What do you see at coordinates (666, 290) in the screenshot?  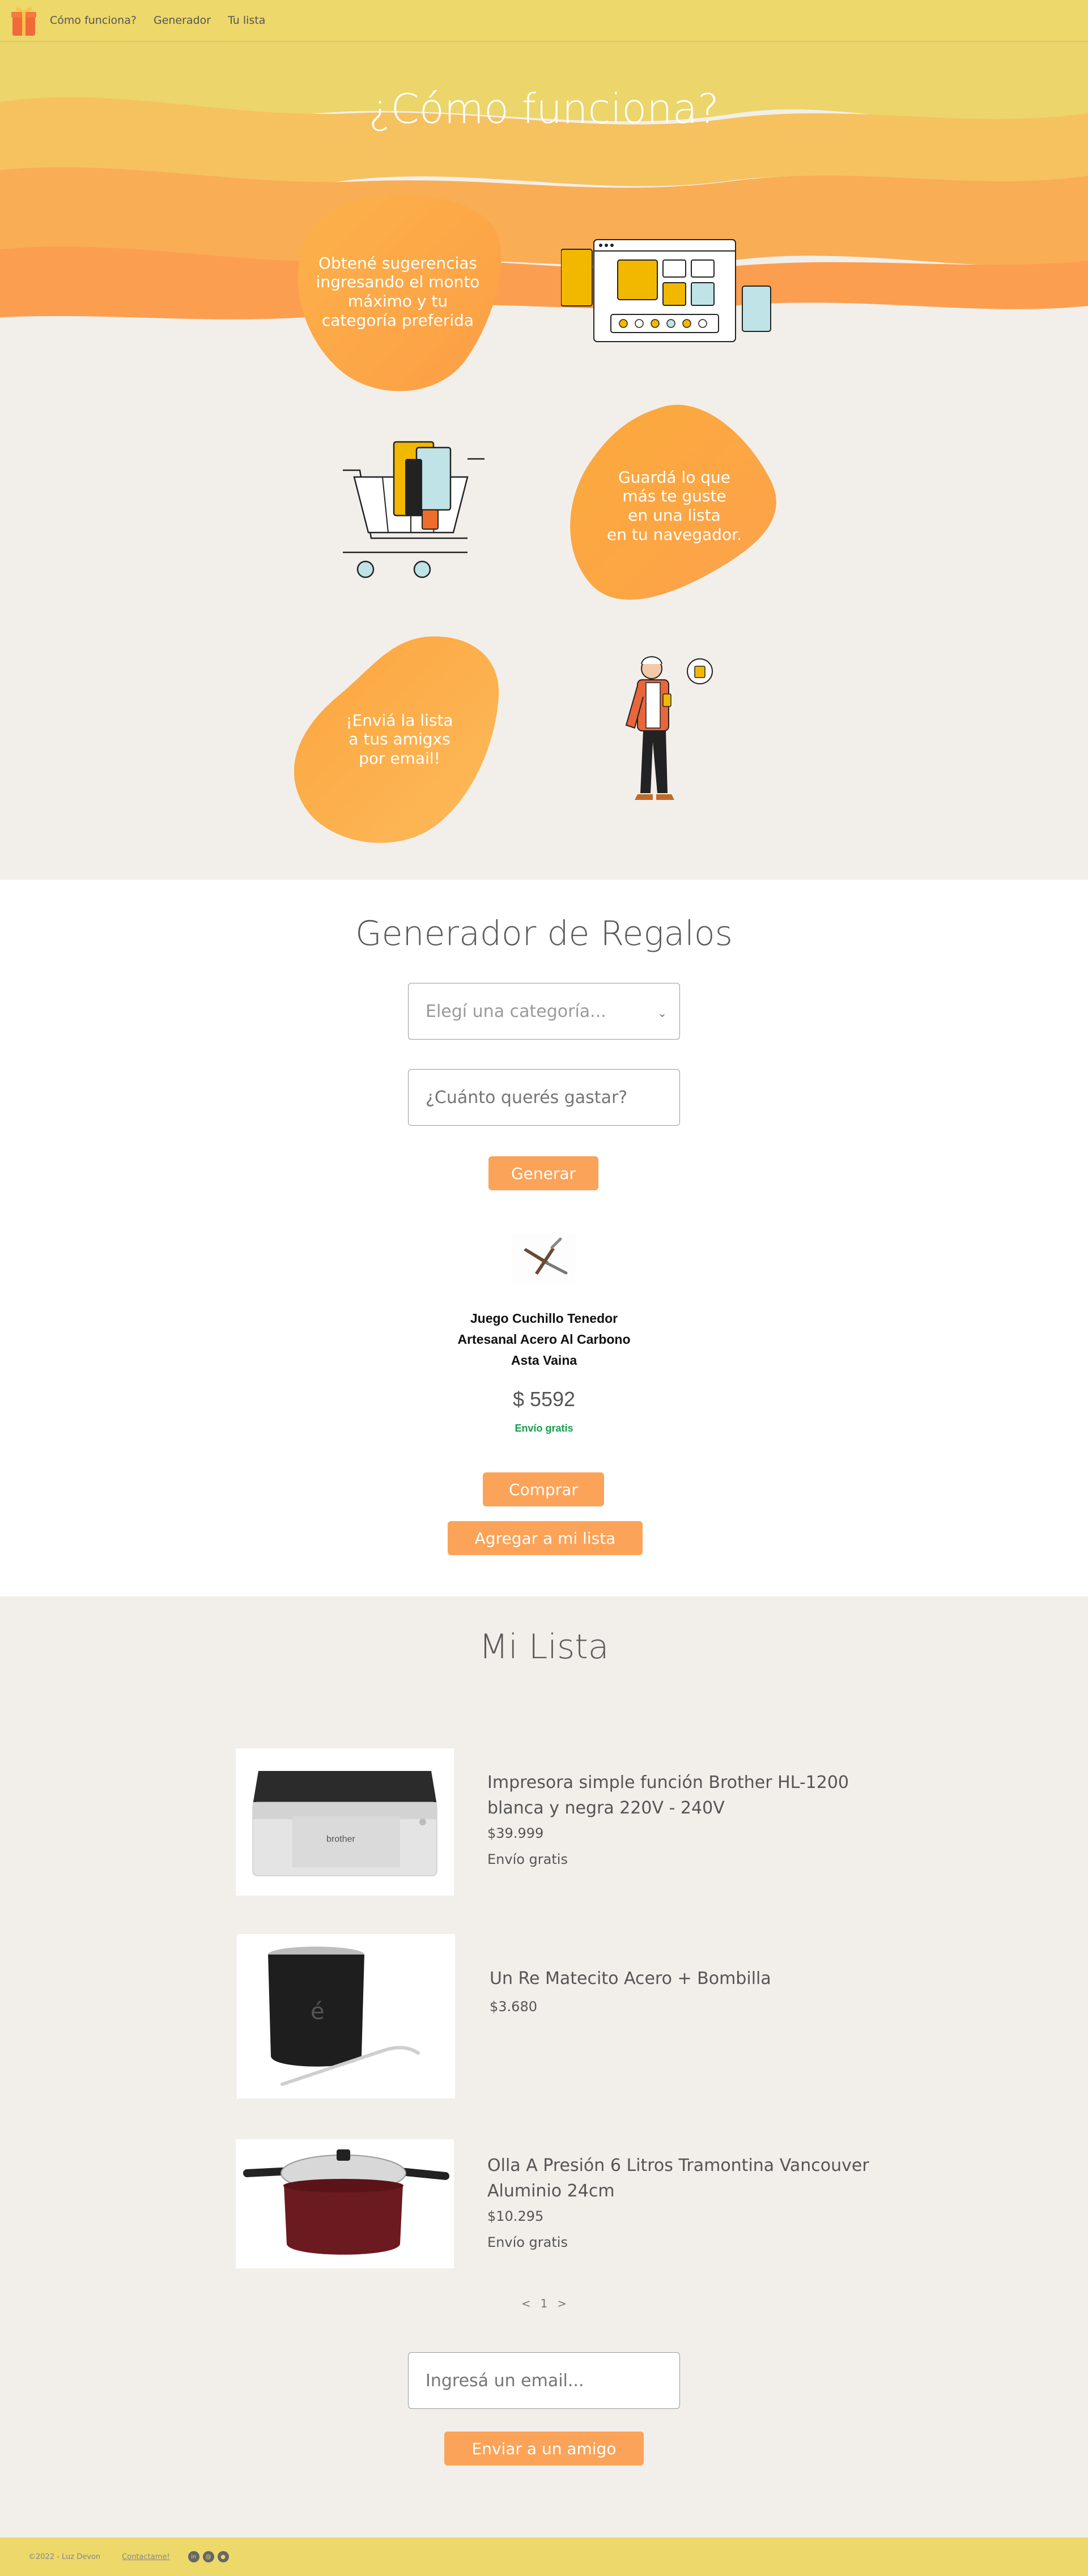 I see `shopping-browser-illustration` at bounding box center [666, 290].